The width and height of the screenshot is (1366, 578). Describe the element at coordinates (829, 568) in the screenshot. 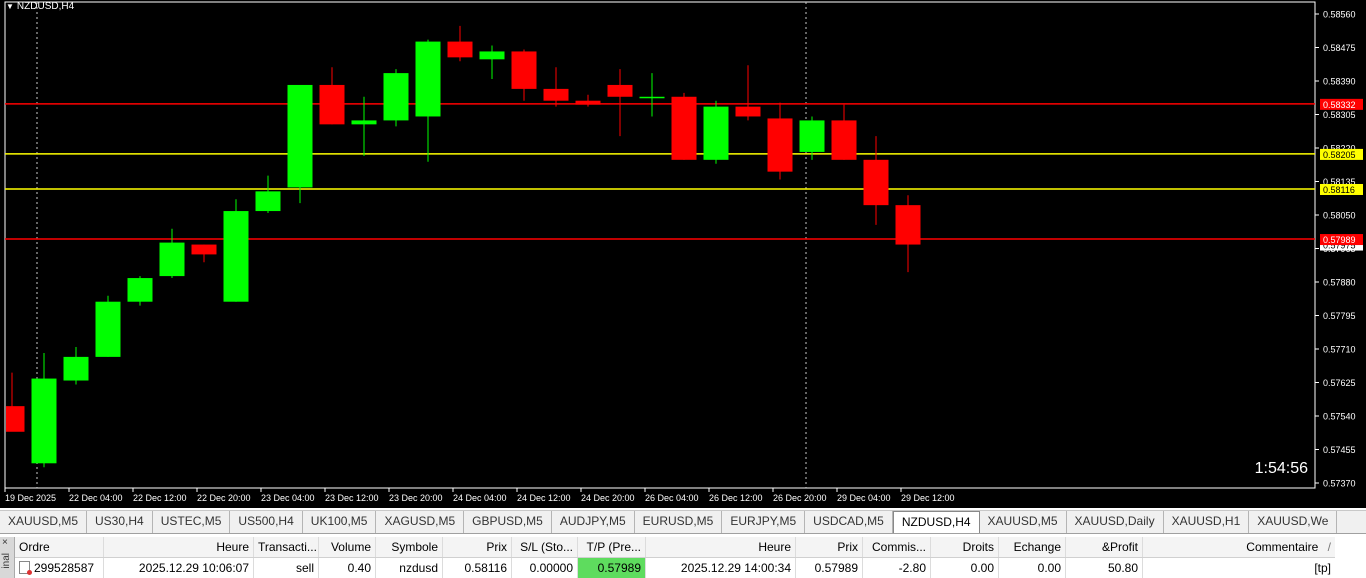

I see `cell-prix-close: 0.57989` at that location.